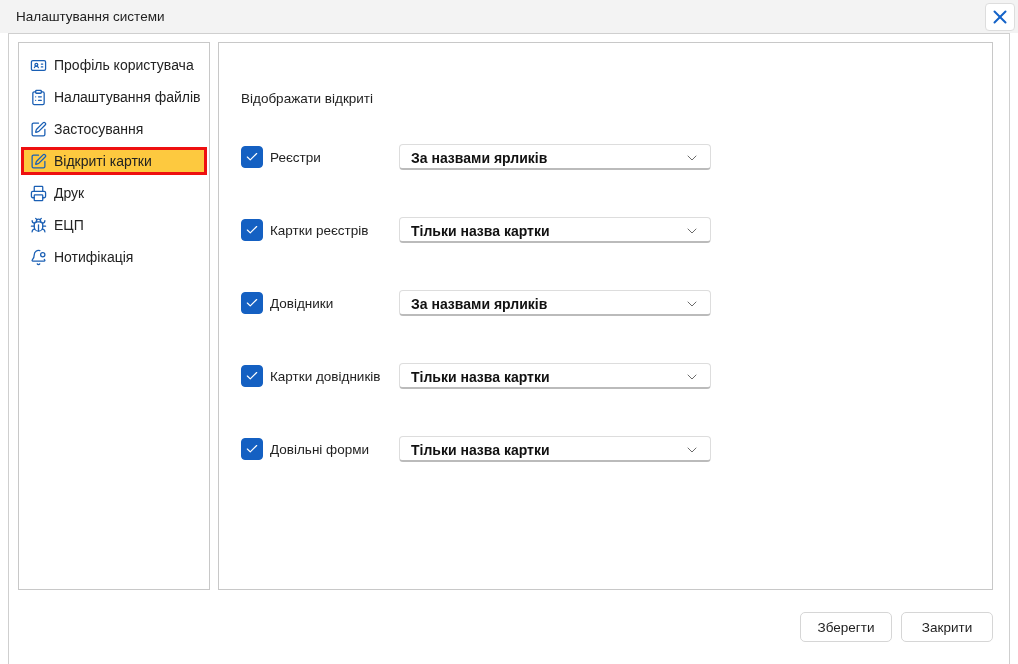 Image resolution: width=1018 pixels, height=664 pixels. I want to click on window-title: Налаштування системи, so click(90, 16).